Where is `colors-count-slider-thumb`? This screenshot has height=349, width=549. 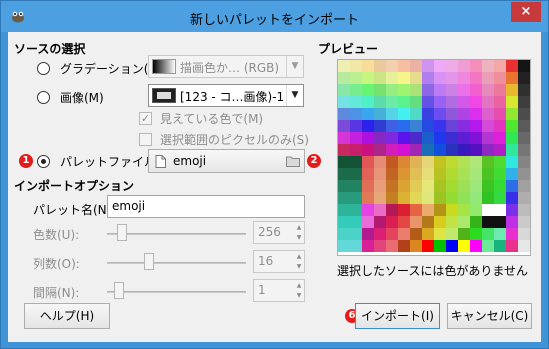 colors-count-slider-thumb is located at coordinates (122, 232).